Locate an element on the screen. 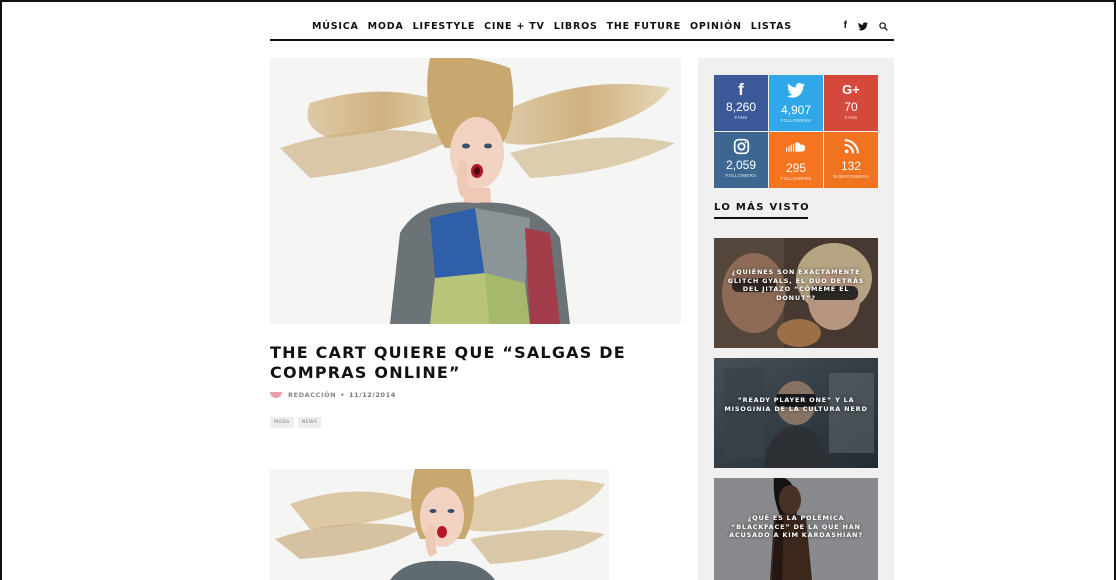  social-tile-rss: 132 SUBSCRIBERS is located at coordinates (851, 160).